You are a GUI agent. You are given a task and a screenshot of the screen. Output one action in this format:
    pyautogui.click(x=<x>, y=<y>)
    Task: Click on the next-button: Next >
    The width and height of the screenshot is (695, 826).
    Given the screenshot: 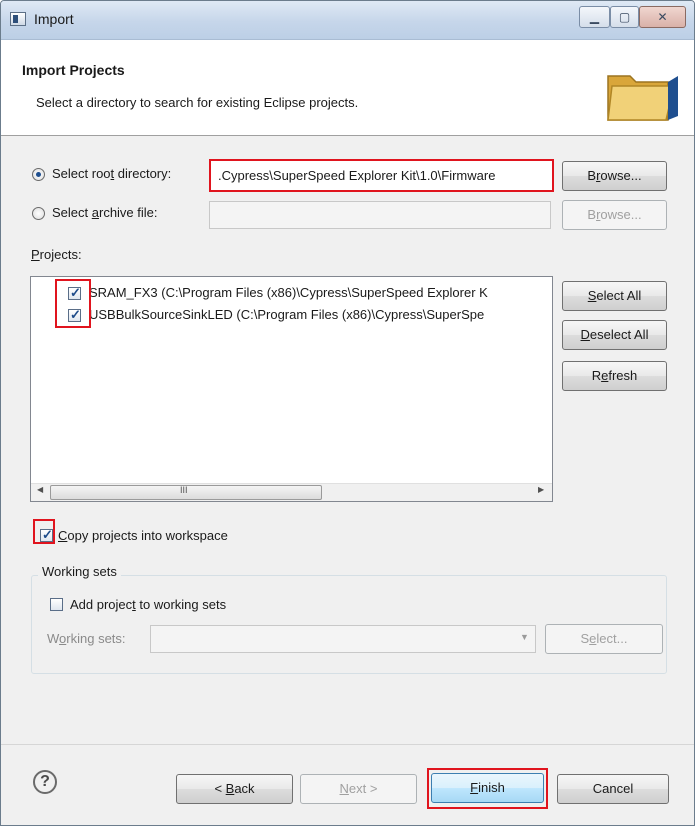 What is the action you would take?
    pyautogui.click(x=358, y=789)
    